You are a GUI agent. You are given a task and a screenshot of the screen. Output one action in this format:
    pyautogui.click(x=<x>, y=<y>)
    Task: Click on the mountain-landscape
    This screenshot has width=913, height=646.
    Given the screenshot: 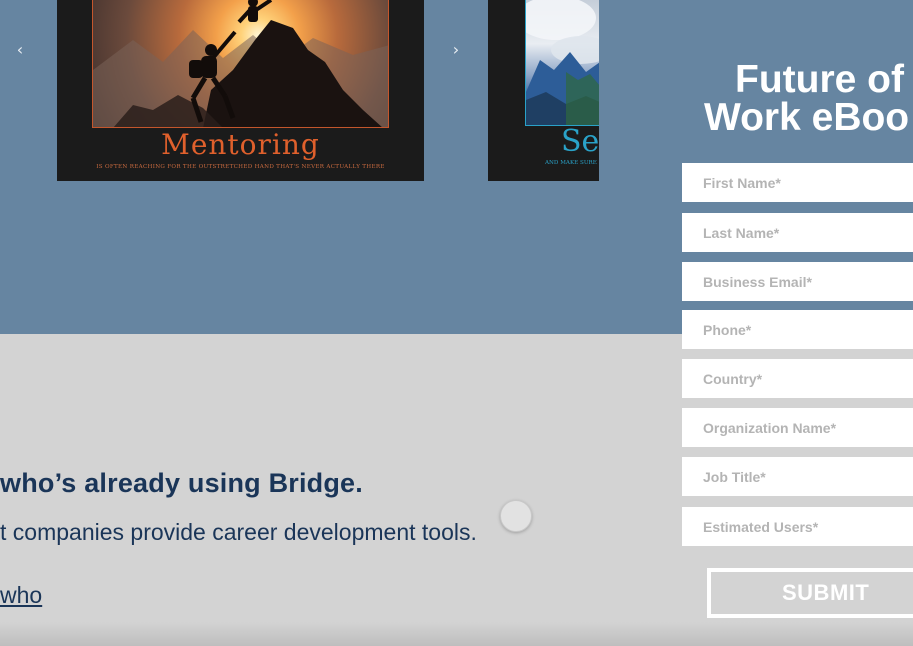 What is the action you would take?
    pyautogui.click(x=562, y=62)
    